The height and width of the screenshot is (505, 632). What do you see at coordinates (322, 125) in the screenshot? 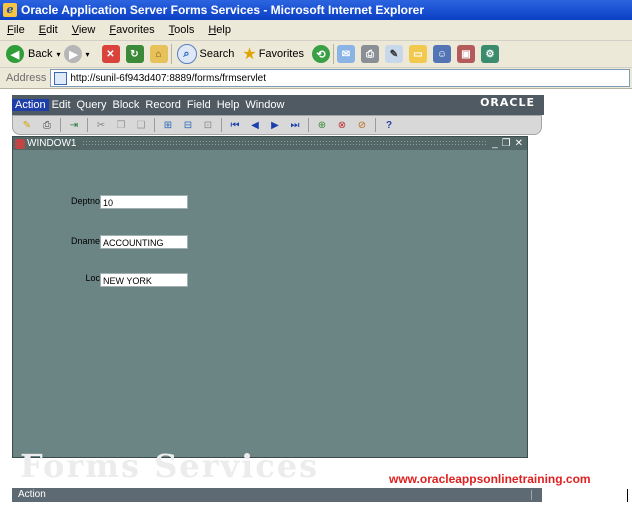
I see `insert-record-icon: ⊕` at bounding box center [322, 125].